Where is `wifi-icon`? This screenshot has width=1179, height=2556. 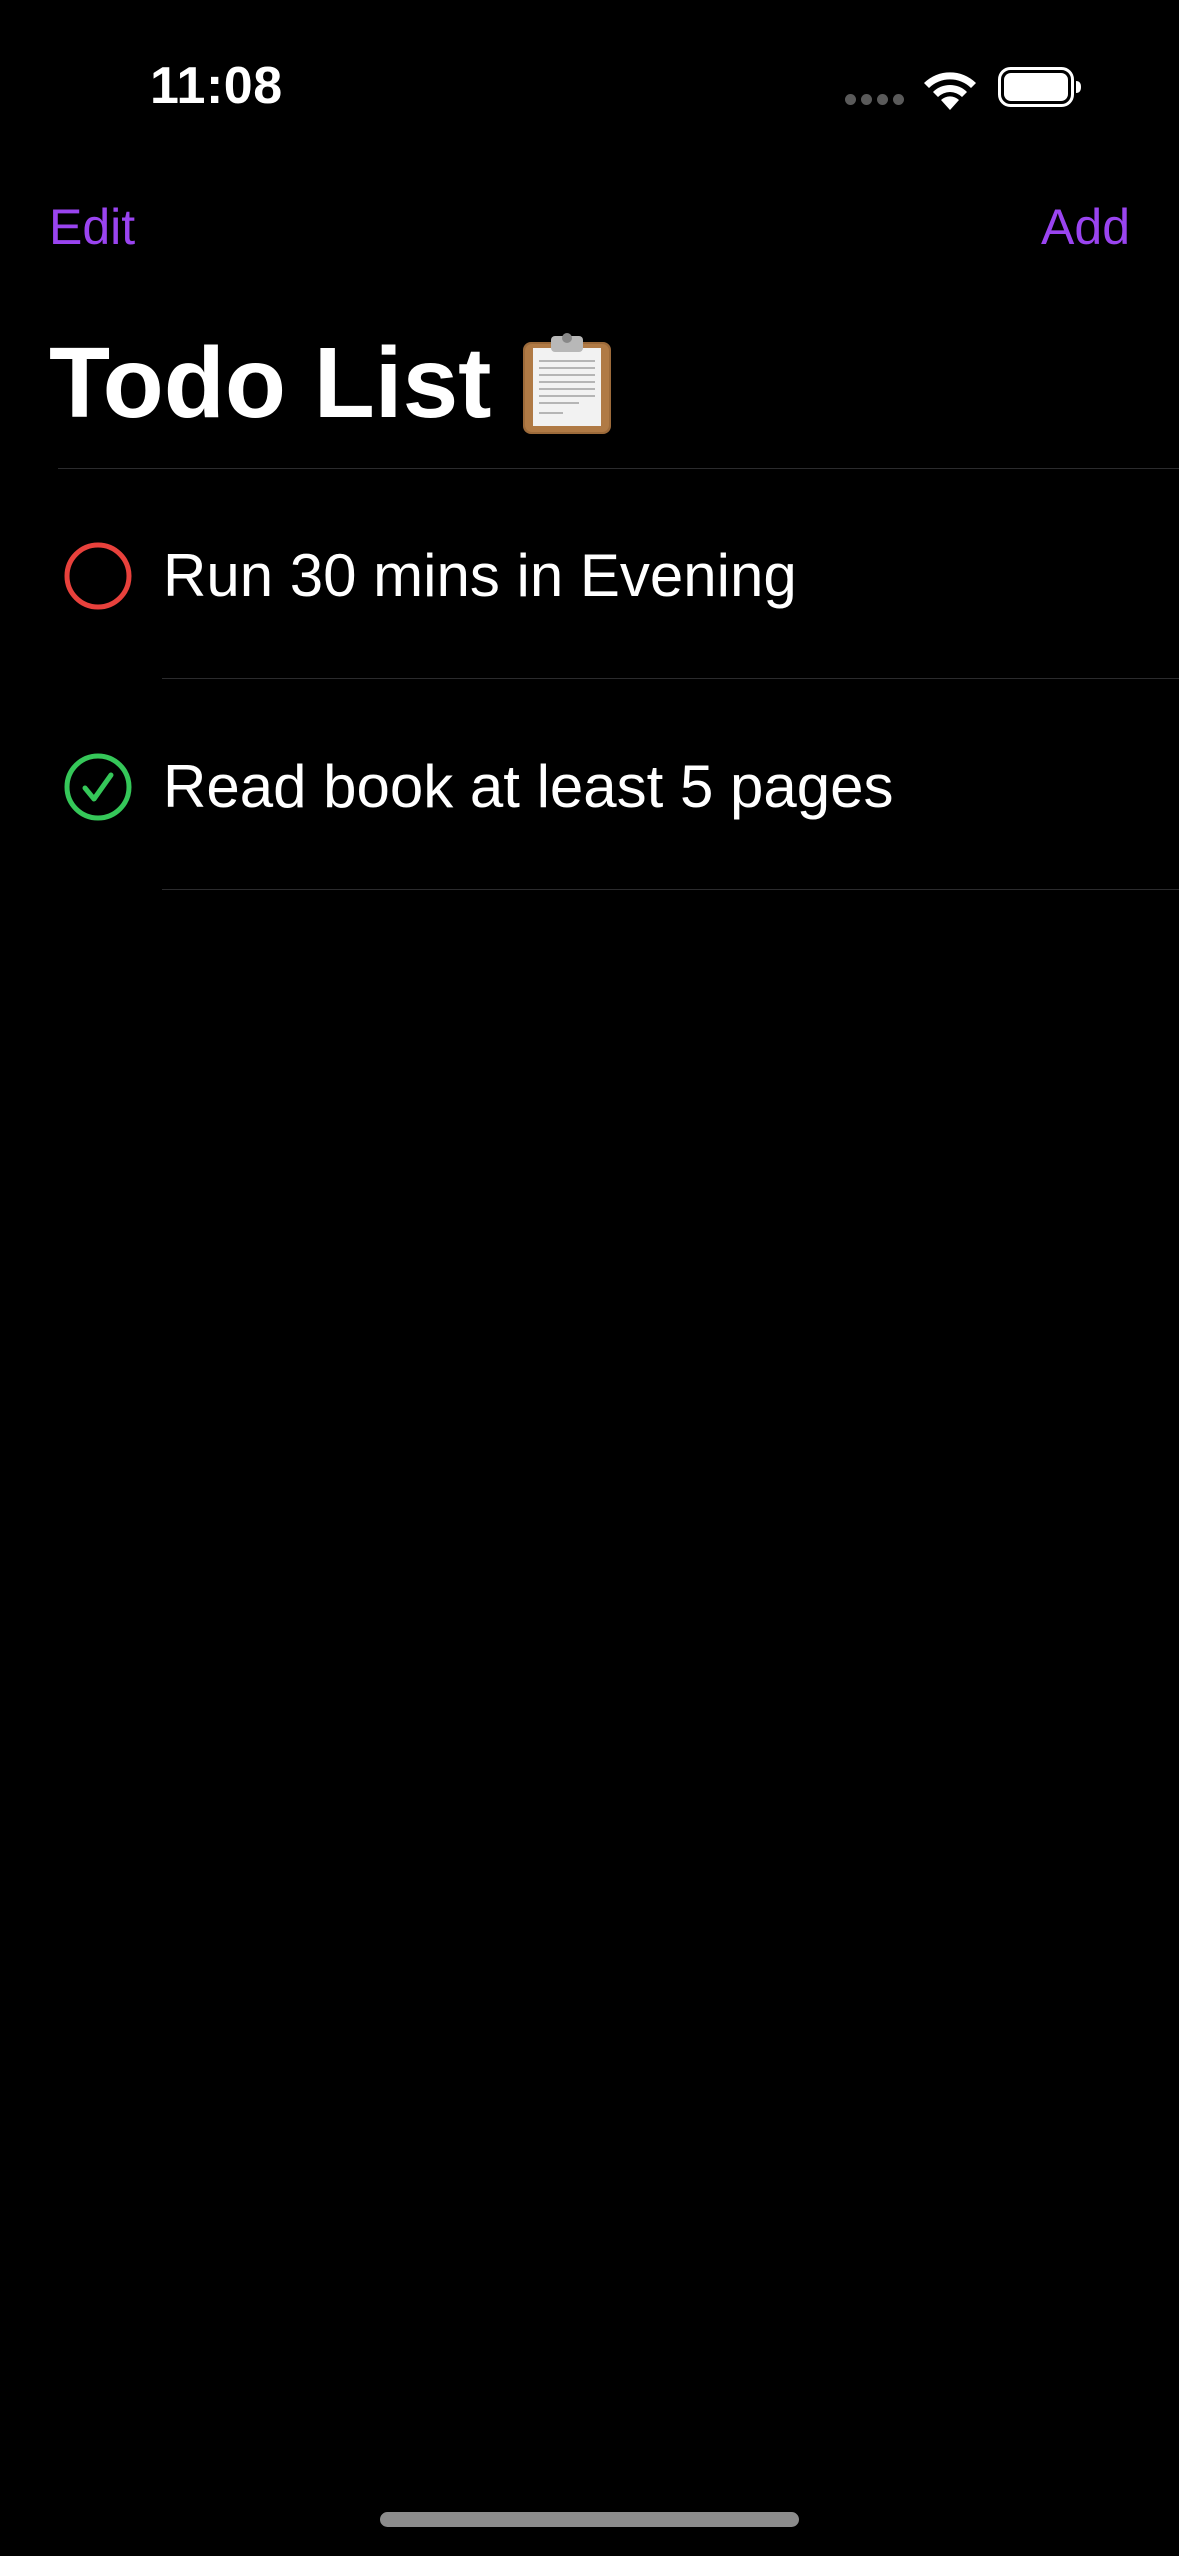
wifi-icon is located at coordinates (950, 91).